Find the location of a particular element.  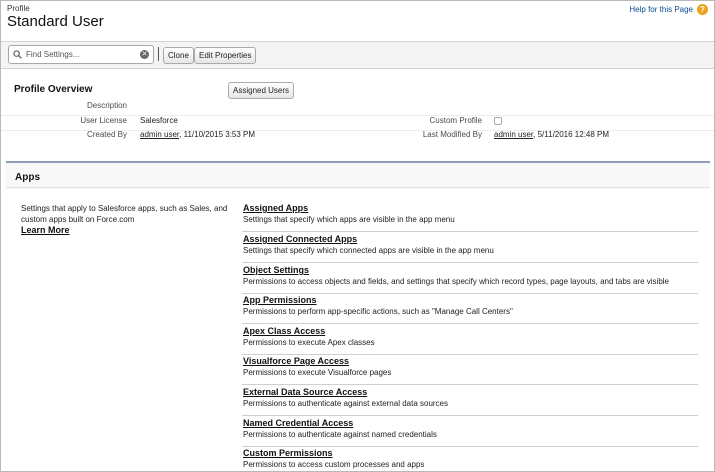

apps-header: Apps is located at coordinates (358, 175).